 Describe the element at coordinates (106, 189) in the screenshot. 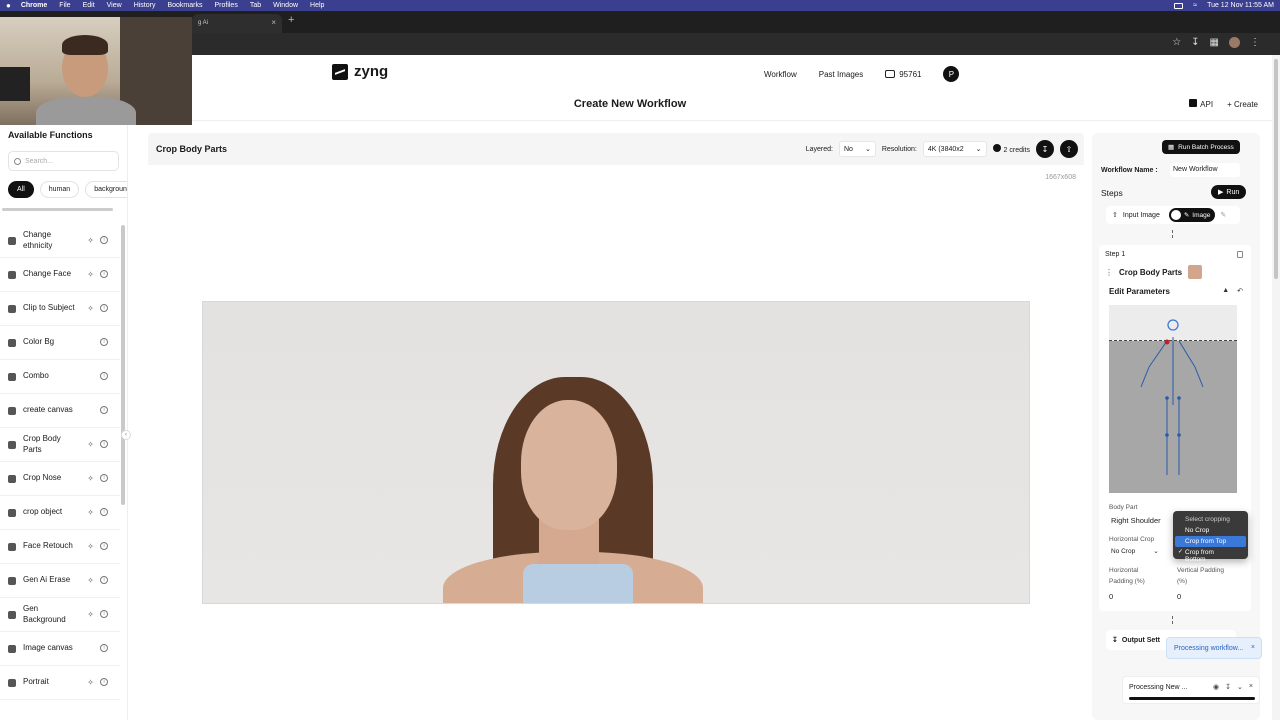

I see `filter-chip-background: background` at that location.